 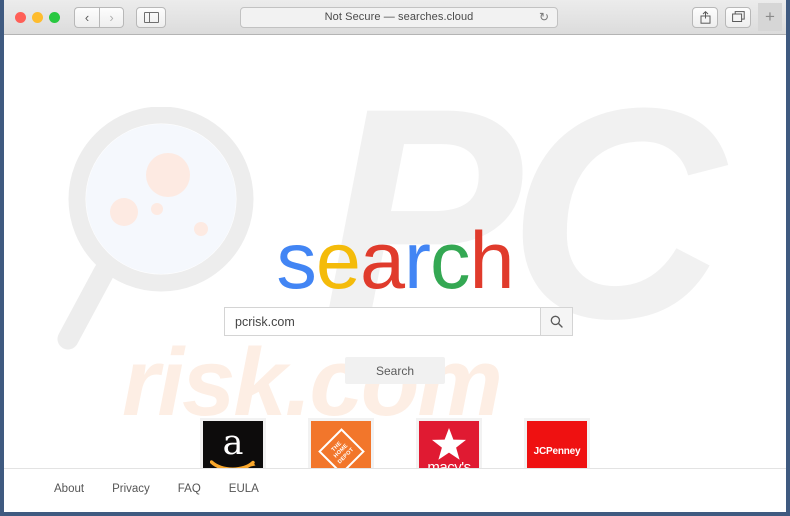 I want to click on search-input, so click(x=382, y=321).